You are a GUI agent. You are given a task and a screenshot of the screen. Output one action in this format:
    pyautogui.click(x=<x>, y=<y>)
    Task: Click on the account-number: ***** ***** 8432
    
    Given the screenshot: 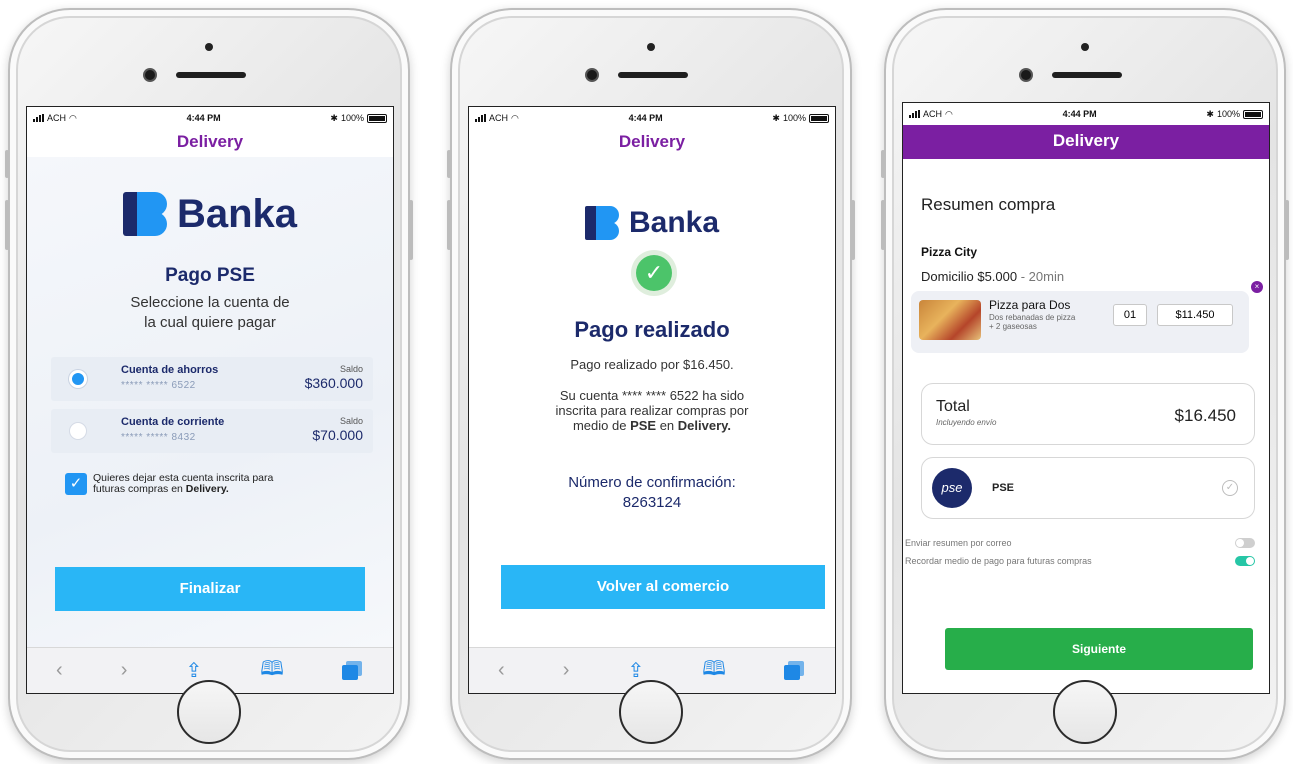 What is the action you would take?
    pyautogui.click(x=158, y=437)
    